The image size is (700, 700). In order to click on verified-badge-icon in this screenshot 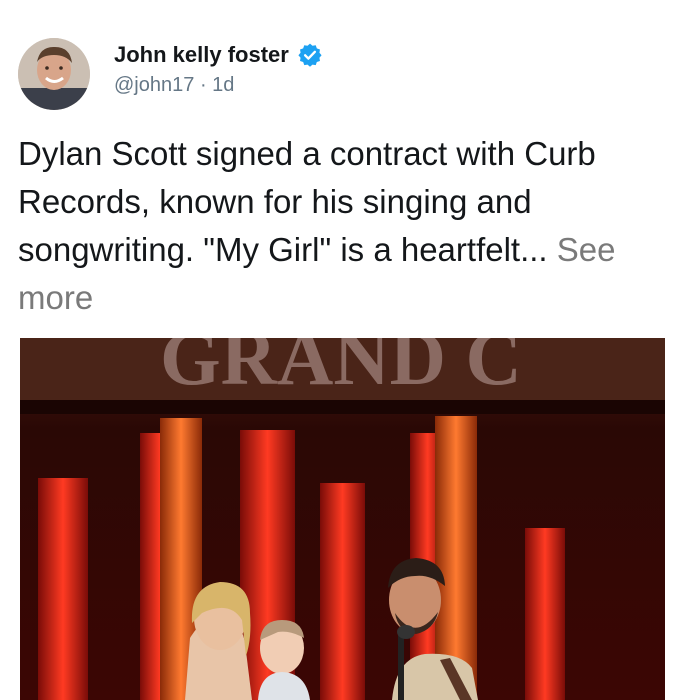, I will do `click(310, 55)`.